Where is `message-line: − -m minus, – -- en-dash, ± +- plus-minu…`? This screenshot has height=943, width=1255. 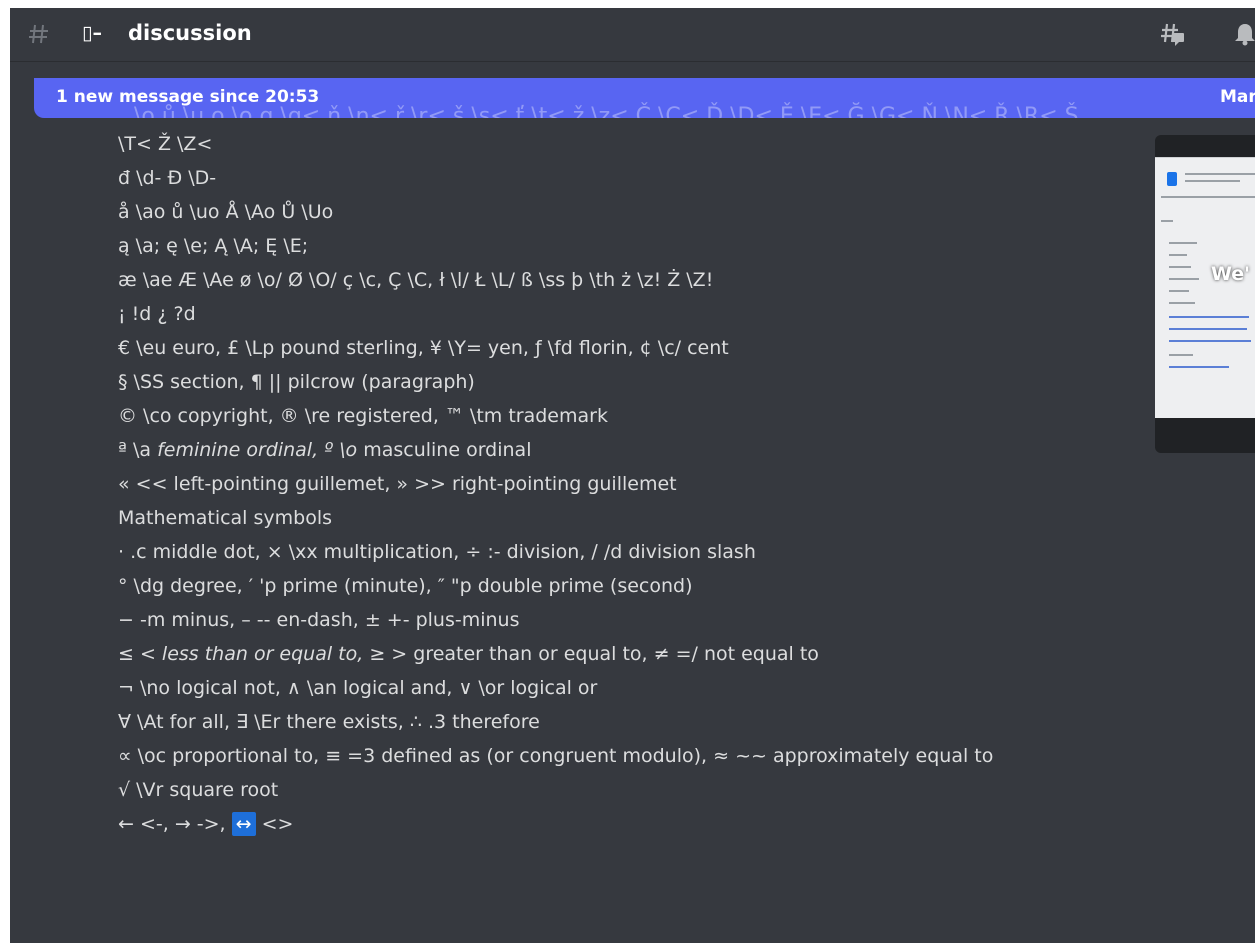
message-line: − -m minus, – -- en-dash, ± +- plus-minu… is located at coordinates (319, 620).